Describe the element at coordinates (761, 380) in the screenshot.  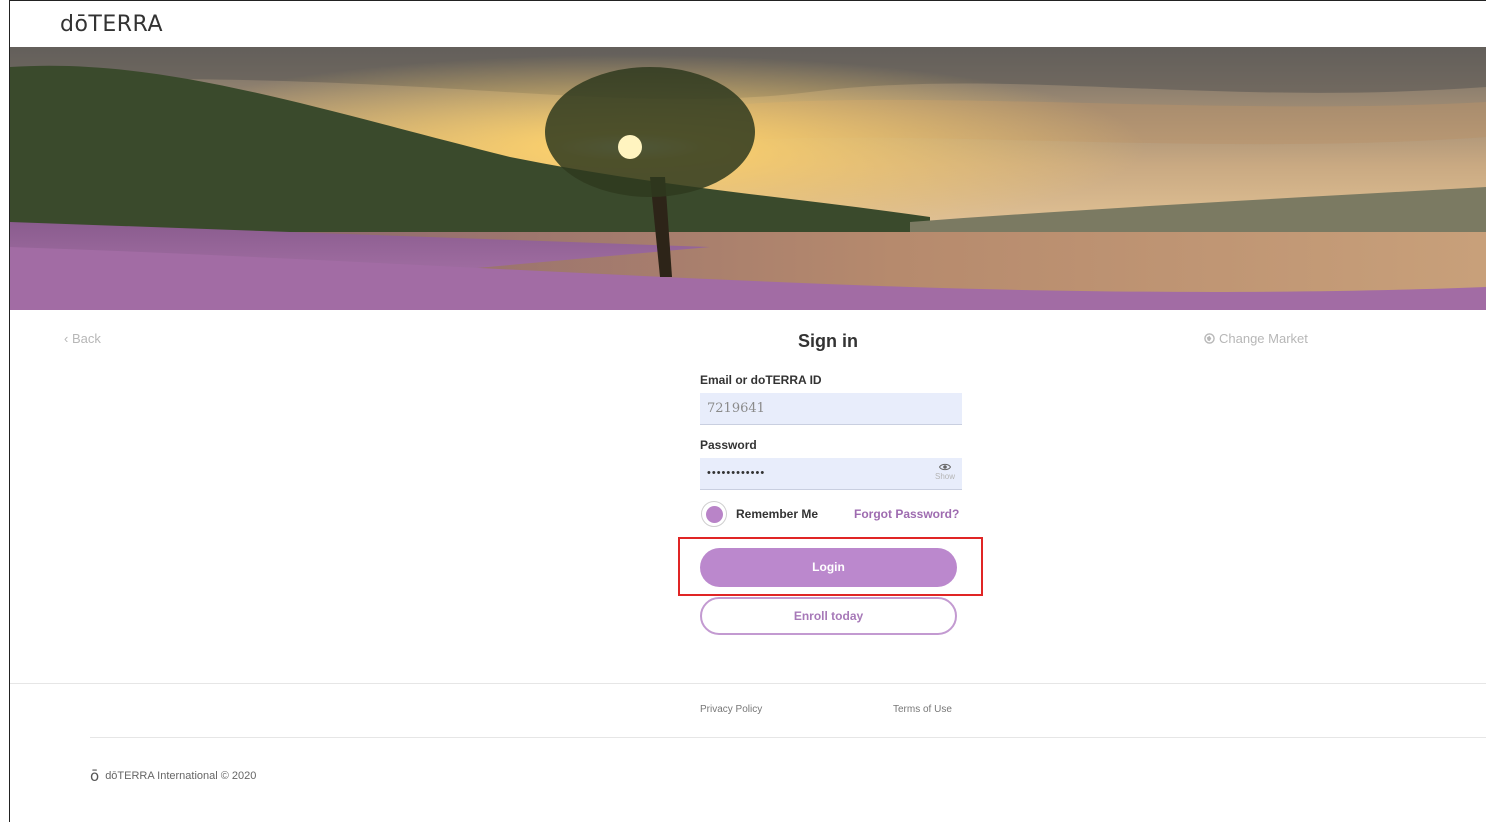
I see `email-label: Email or doTERRA ID` at that location.